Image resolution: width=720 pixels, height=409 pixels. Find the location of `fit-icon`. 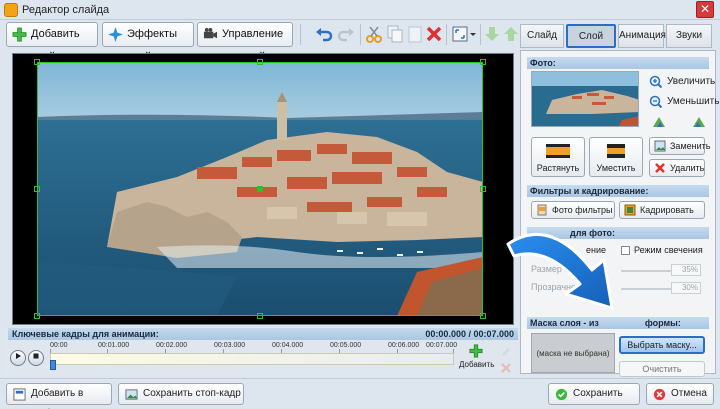

fit-icon is located at coordinates (616, 151).